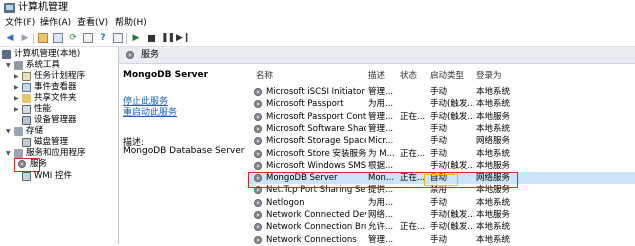  What do you see at coordinates (493, 141) in the screenshot?
I see `service-logon-cell: 网络服务` at bounding box center [493, 141].